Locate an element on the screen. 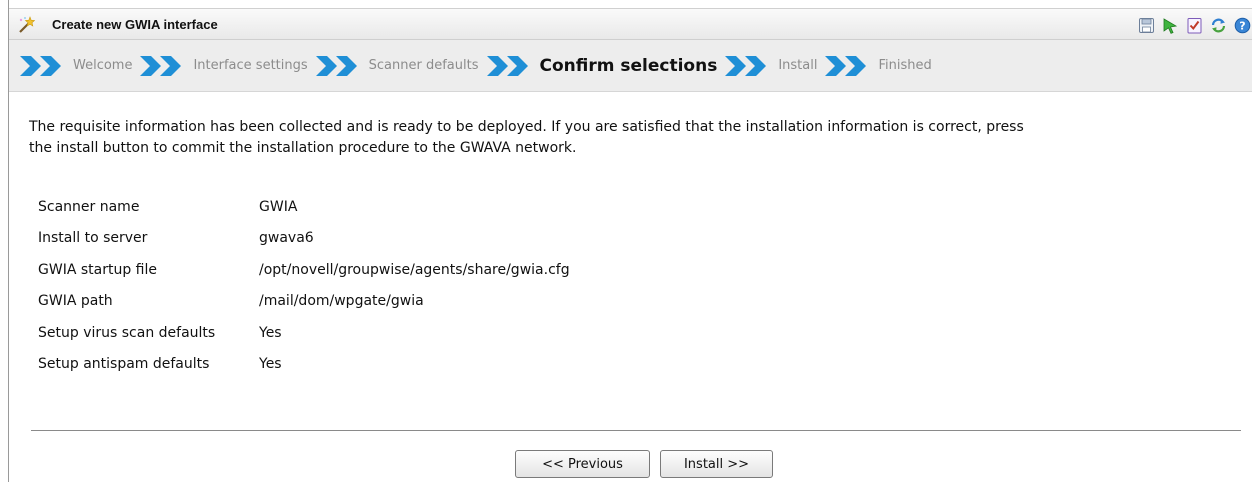 This screenshot has height=482, width=1252. summary-label: Setup virus scan defaults is located at coordinates (127, 332).